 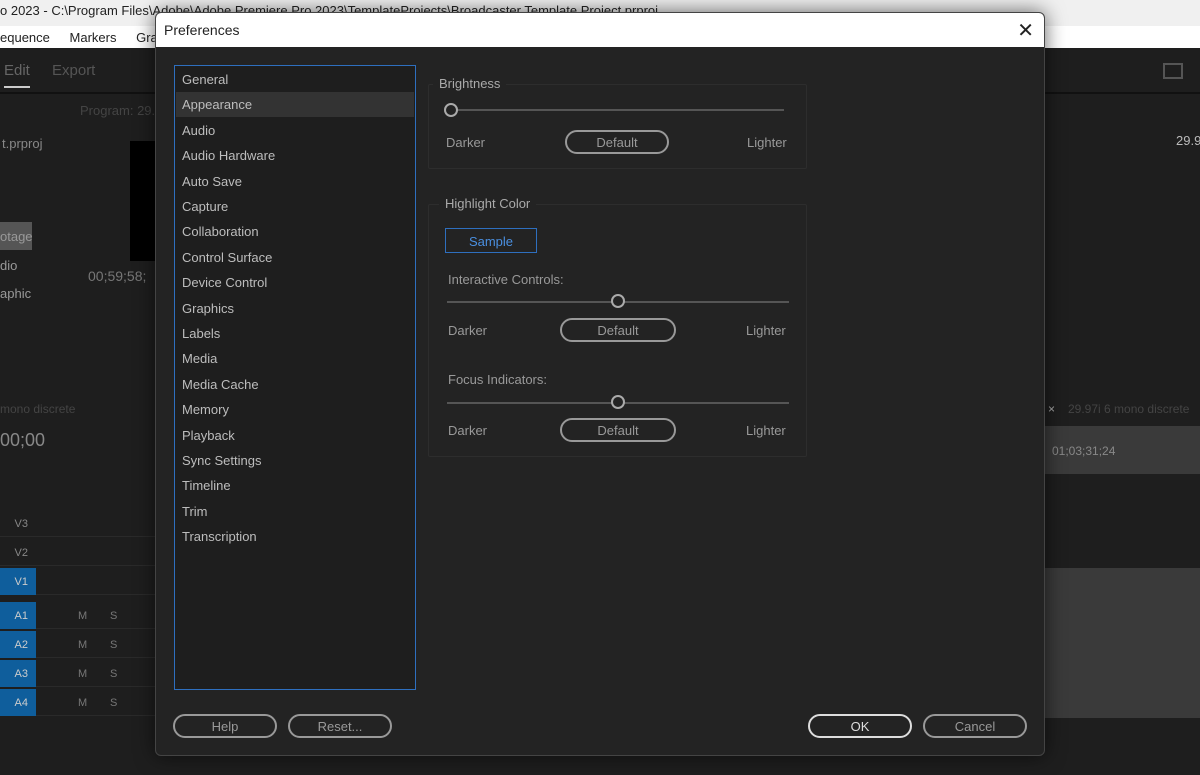 I want to click on cancel-button: Cancel, so click(x=975, y=726).